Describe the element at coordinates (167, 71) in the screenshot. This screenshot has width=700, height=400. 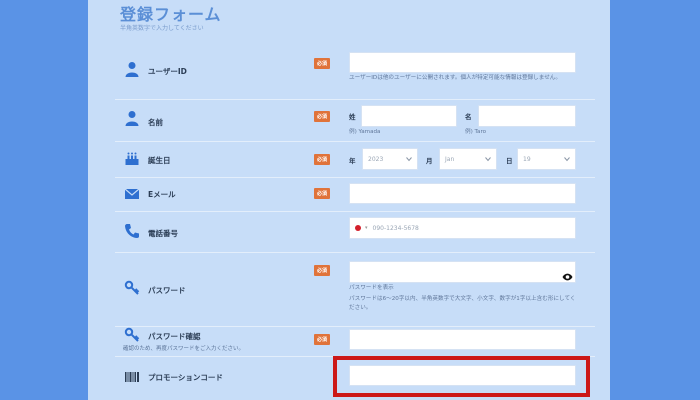
I see `user-id-label: ユーザーID` at that location.